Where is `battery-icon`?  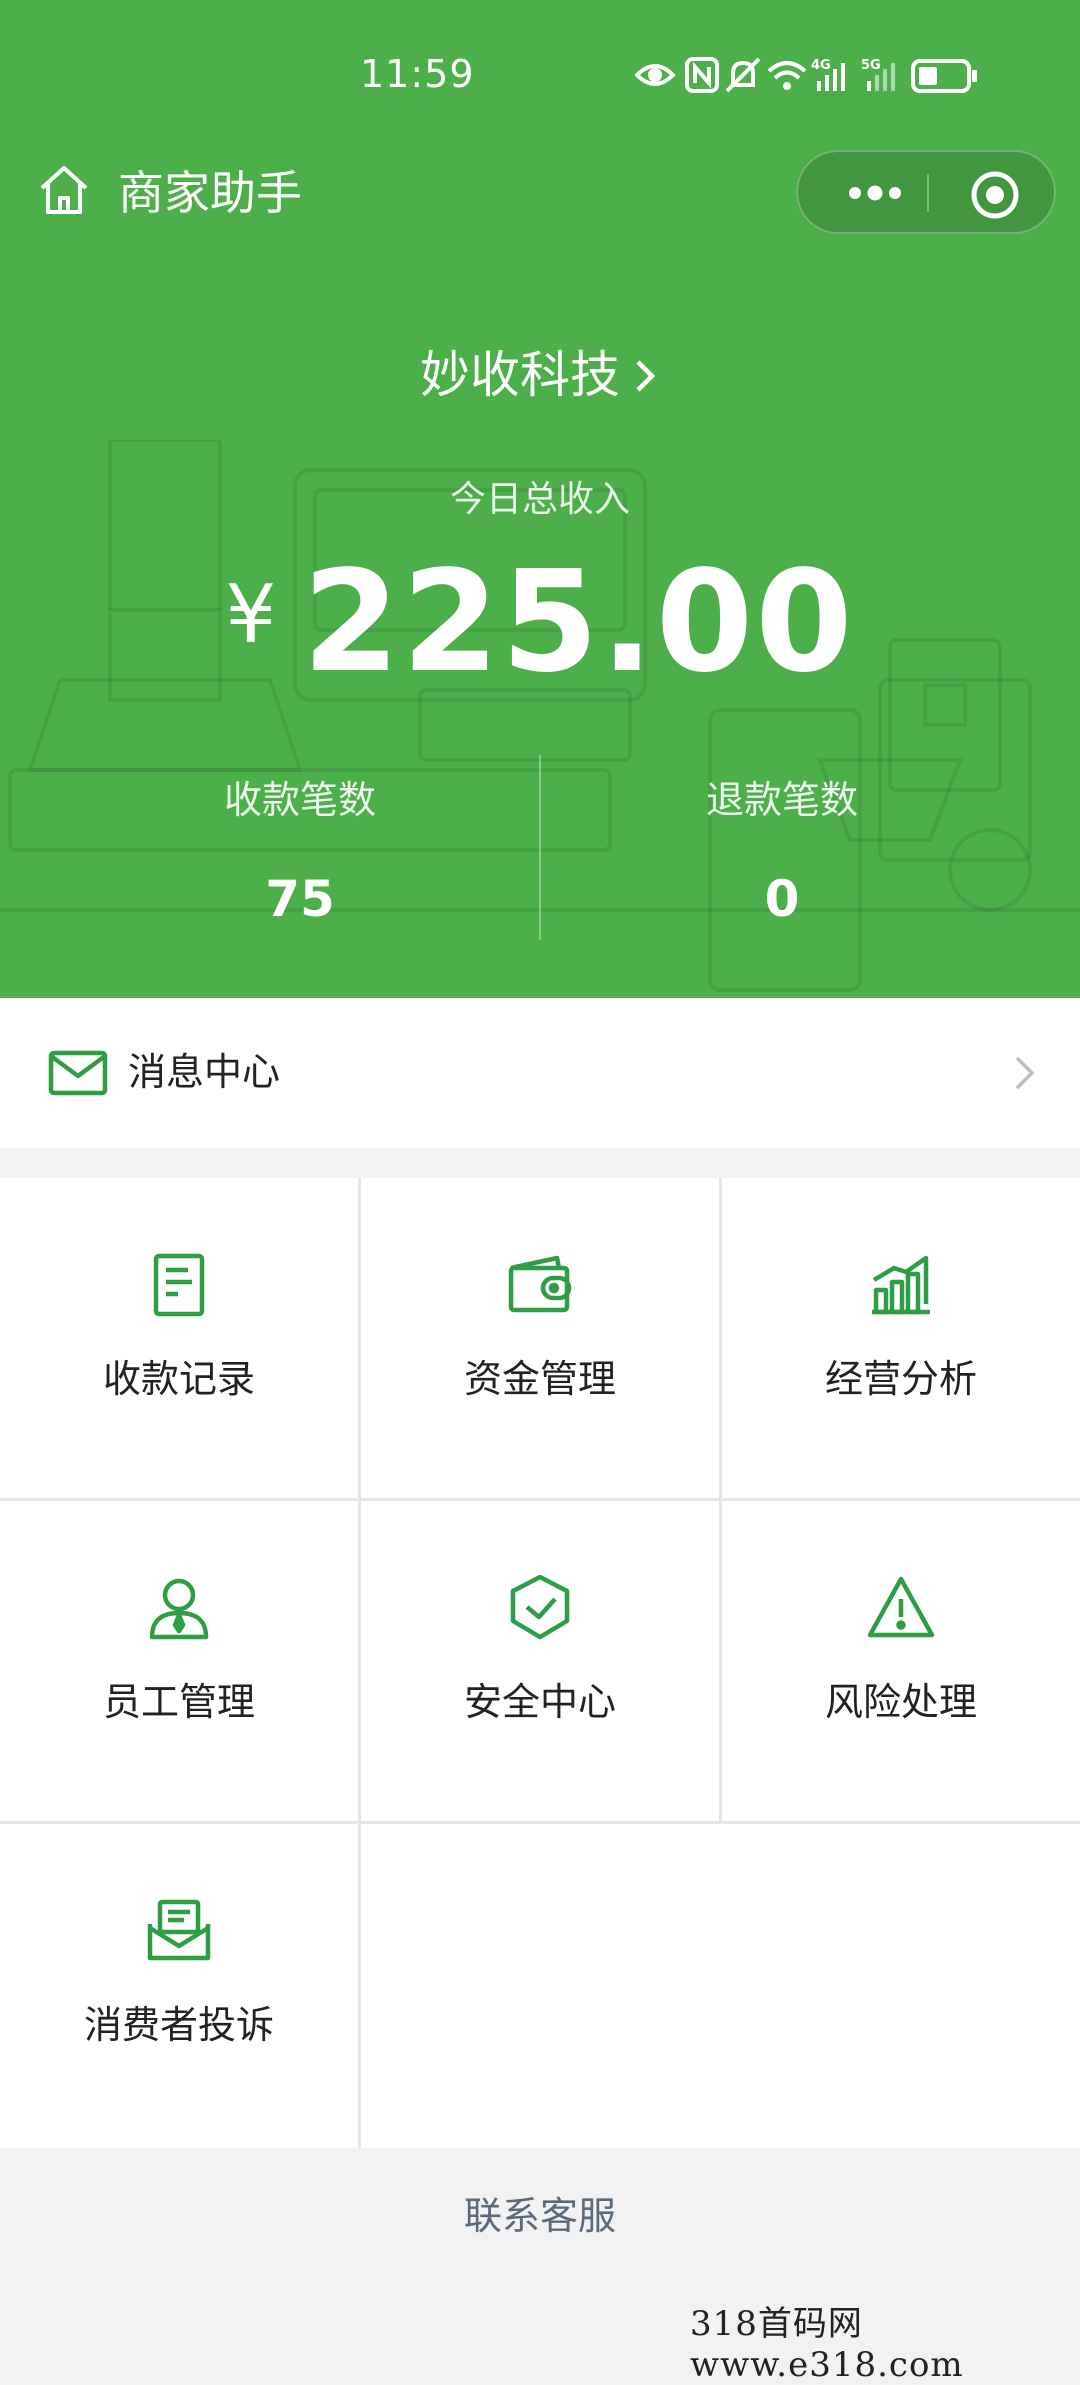 battery-icon is located at coordinates (944, 76).